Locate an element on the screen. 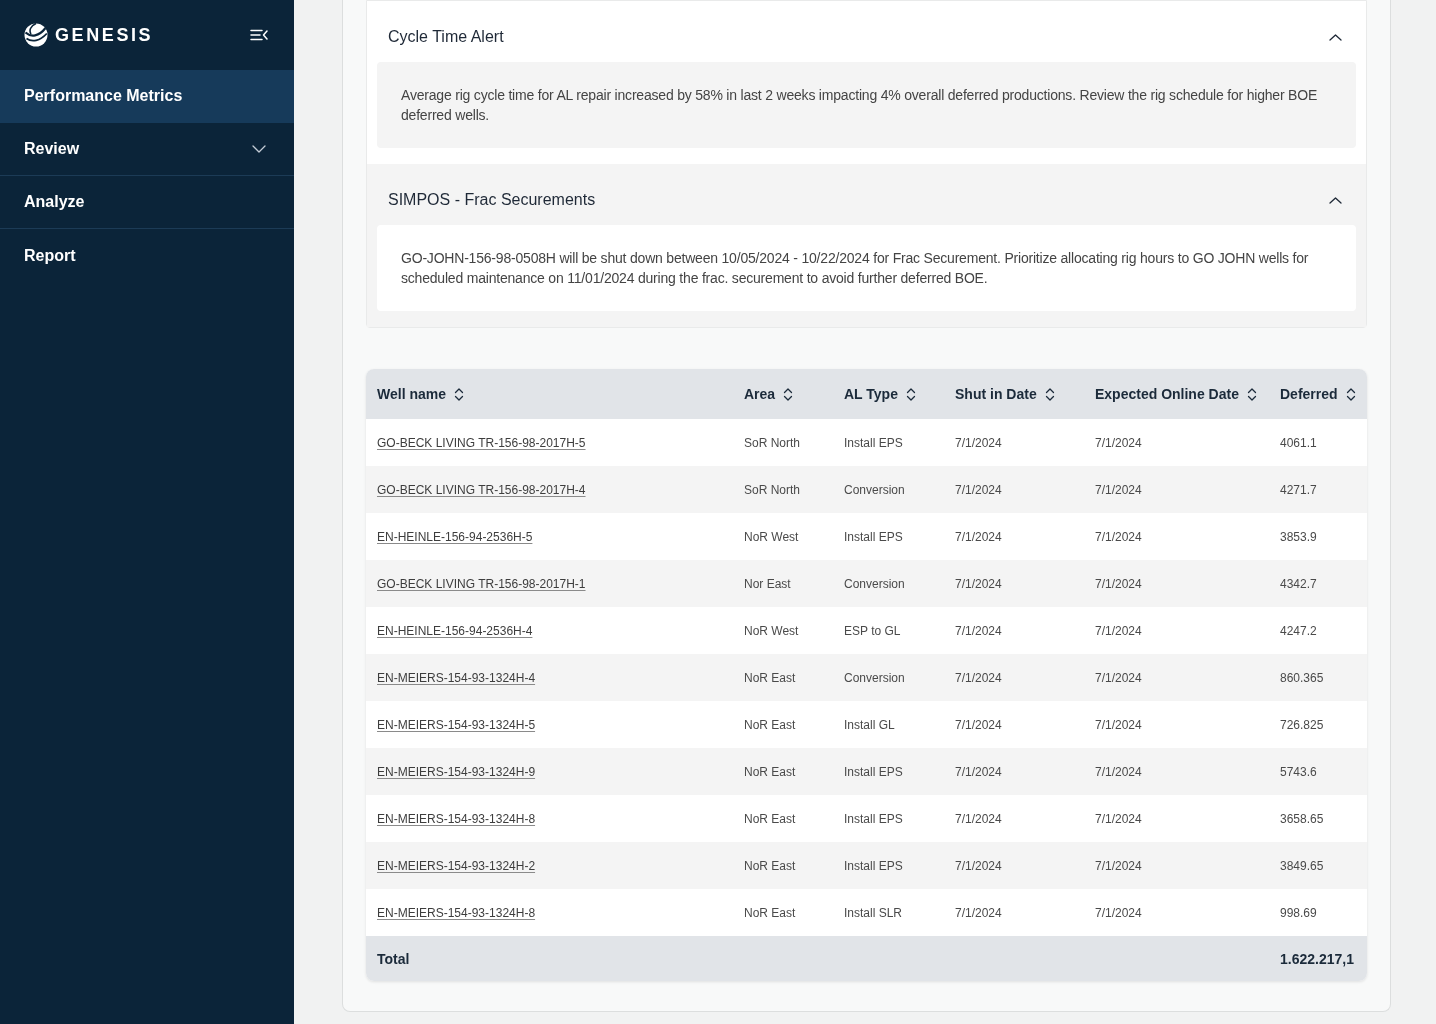 This screenshot has height=1024, width=1436. table-cell: 4271.7 is located at coordinates (1298, 489).